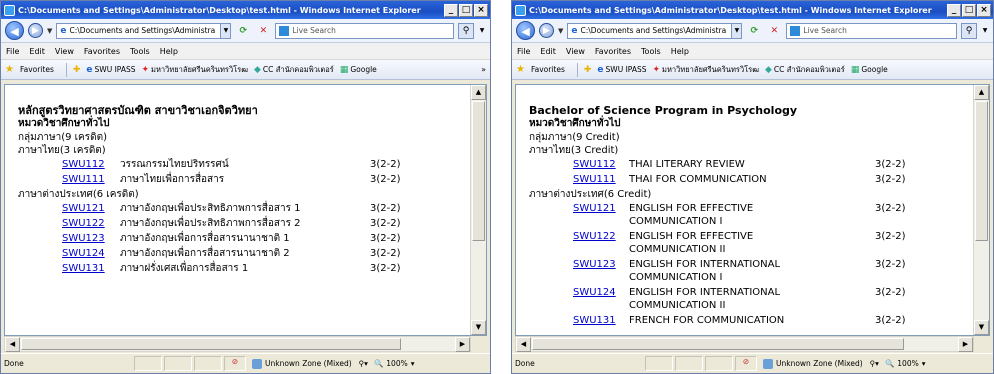  Describe the element at coordinates (890, 320) in the screenshot. I see `course-credit: 3(2-2)` at that location.